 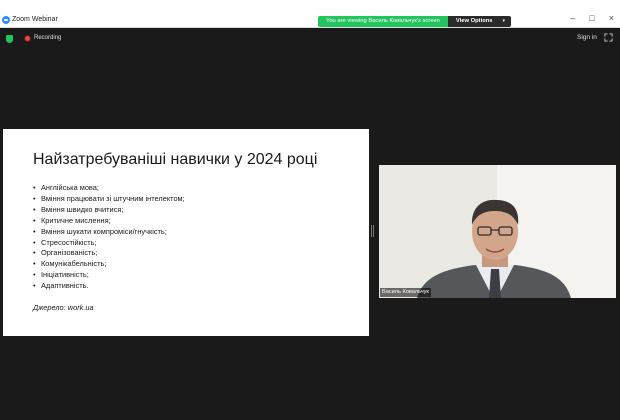 I want to click on bullet-item: Адаптивність., so click(x=109, y=286).